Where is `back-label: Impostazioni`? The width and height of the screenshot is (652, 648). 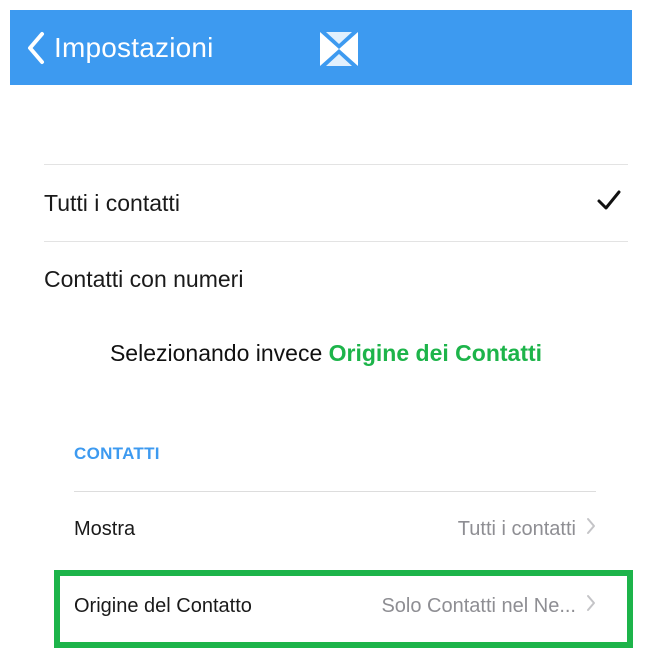 back-label: Impostazioni is located at coordinates (134, 47).